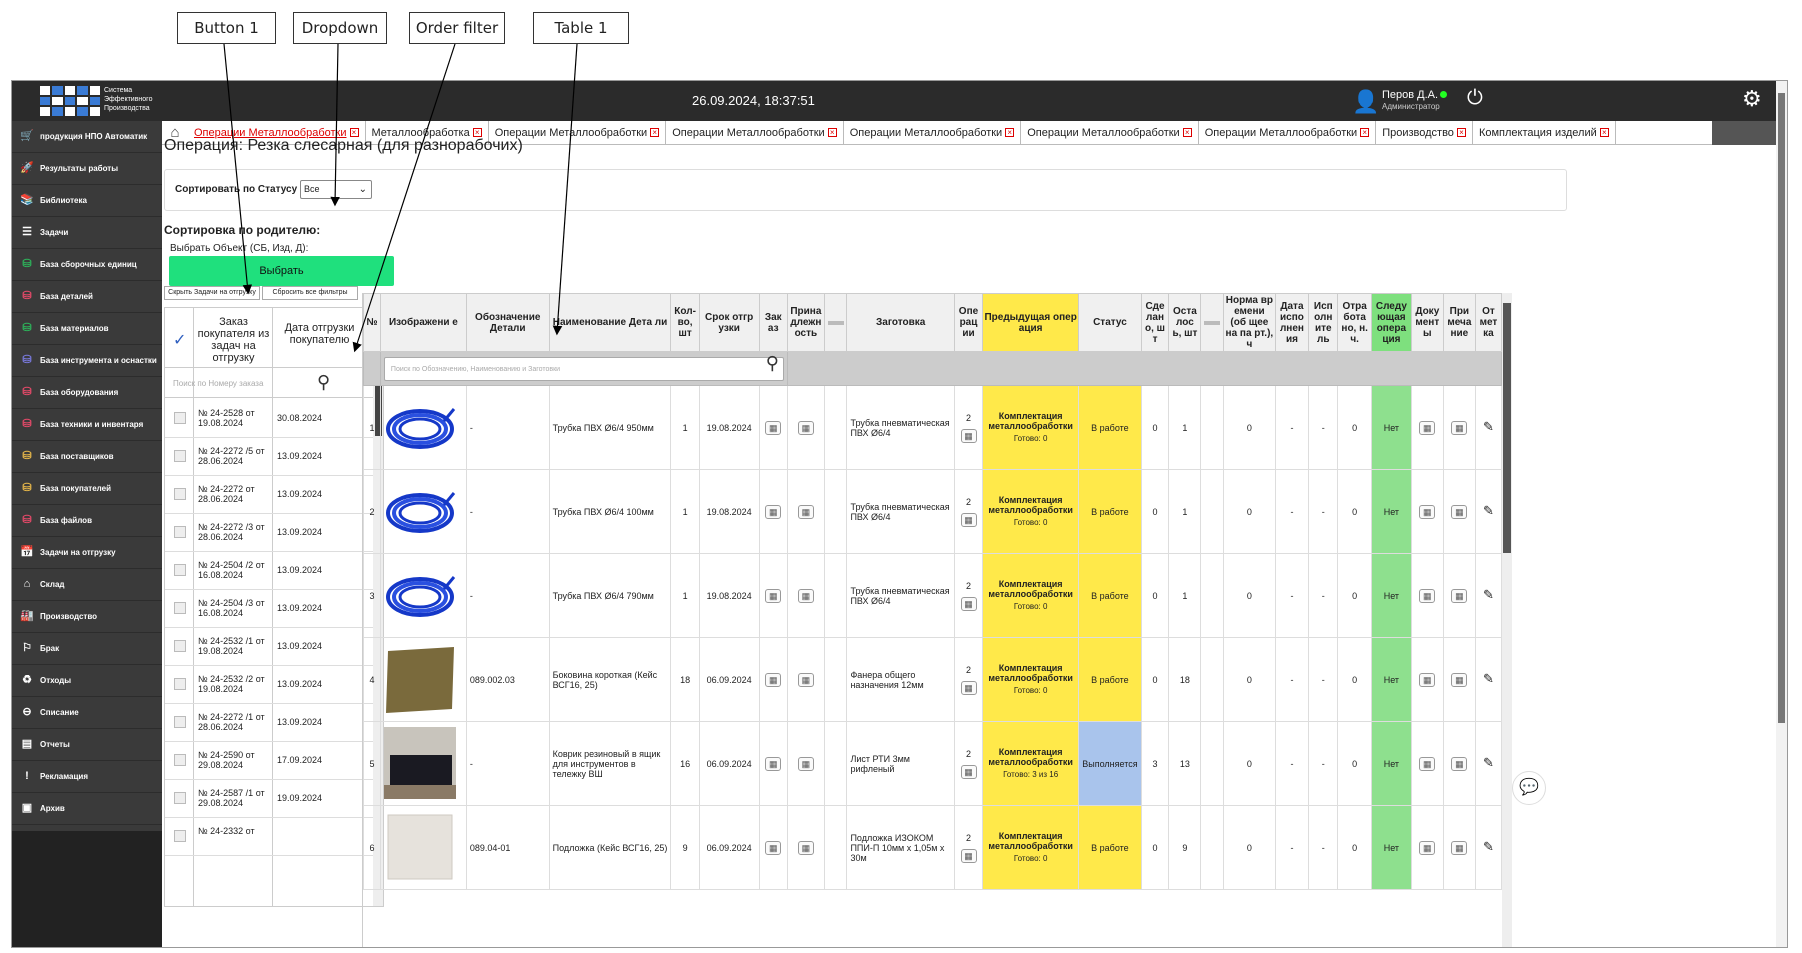 This screenshot has width=1802, height=953. What do you see at coordinates (1432, 102) in the screenshot?
I see `user-profile: 👤 Перов Д.А. Администратор` at bounding box center [1432, 102].